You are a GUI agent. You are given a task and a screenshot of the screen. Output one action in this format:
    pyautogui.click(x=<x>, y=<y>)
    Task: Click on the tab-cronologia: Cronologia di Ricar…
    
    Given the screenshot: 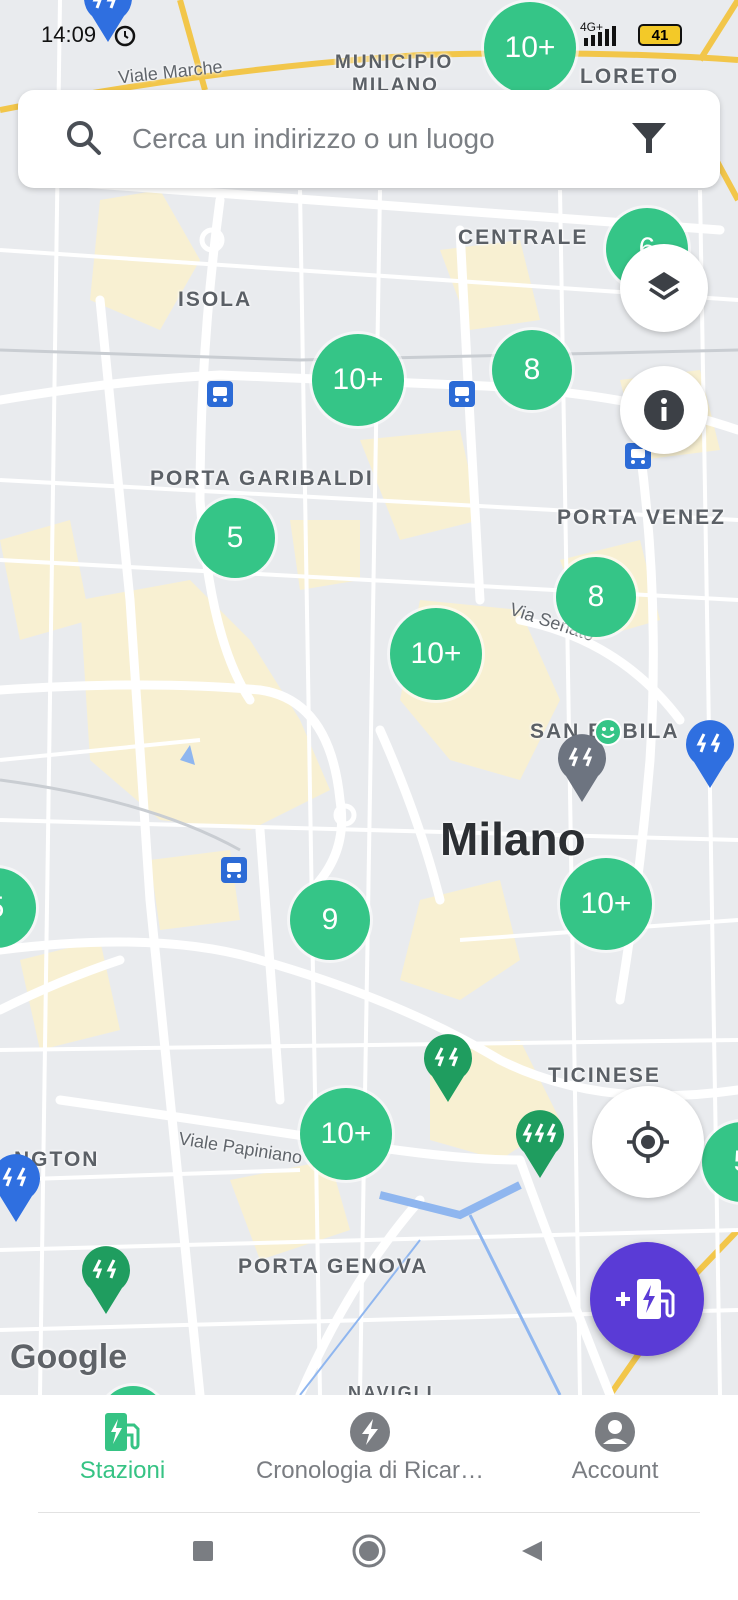 What is the action you would take?
    pyautogui.click(x=370, y=1455)
    